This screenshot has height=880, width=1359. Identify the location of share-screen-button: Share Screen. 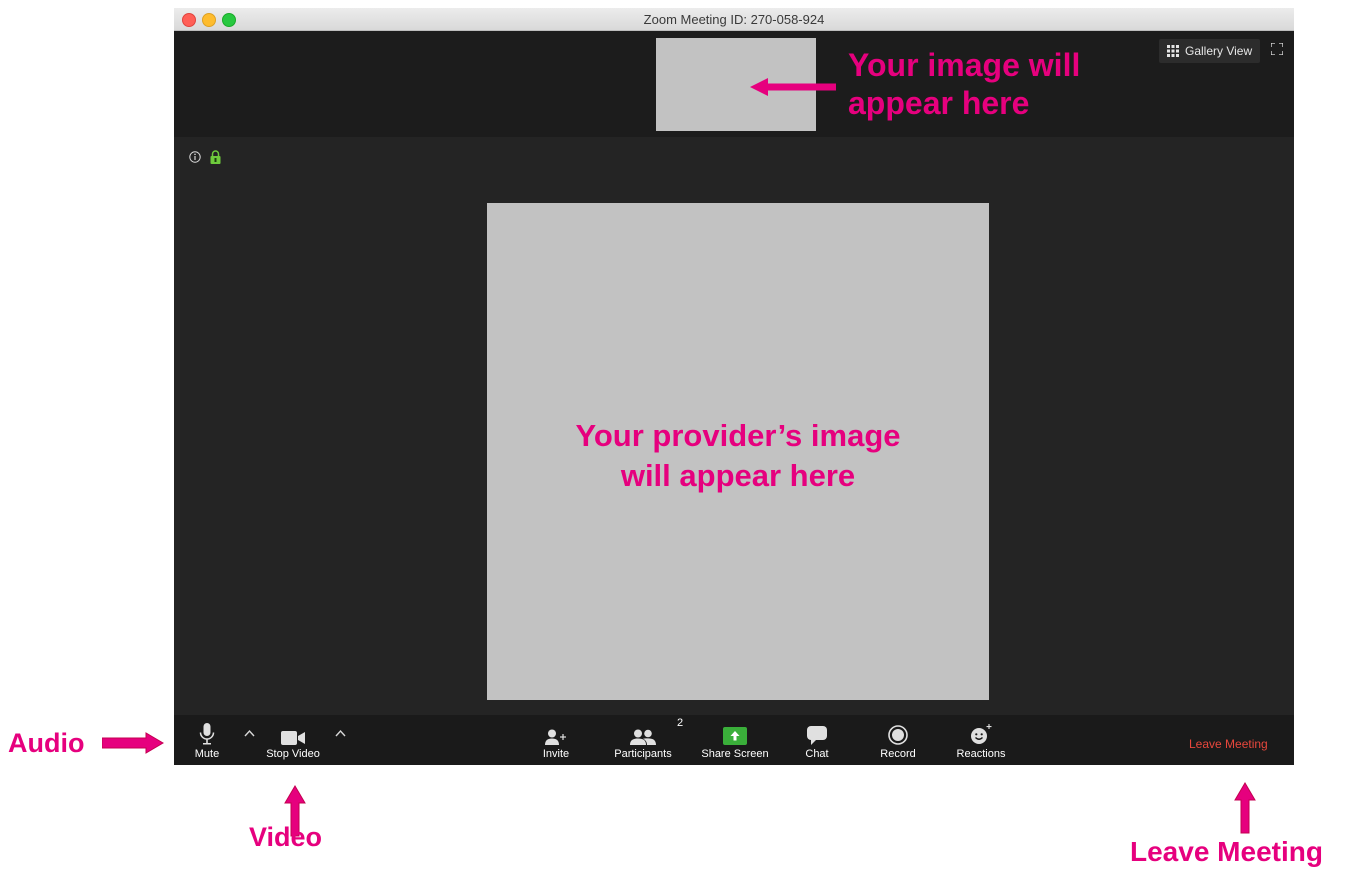
(735, 740).